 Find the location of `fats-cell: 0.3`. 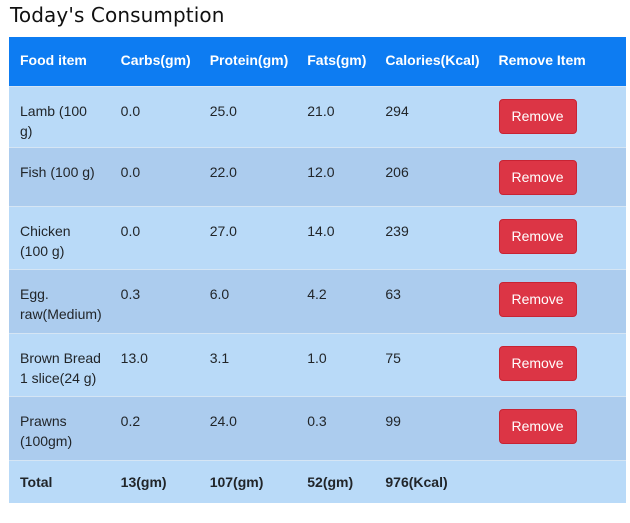

fats-cell: 0.3 is located at coordinates (317, 420).